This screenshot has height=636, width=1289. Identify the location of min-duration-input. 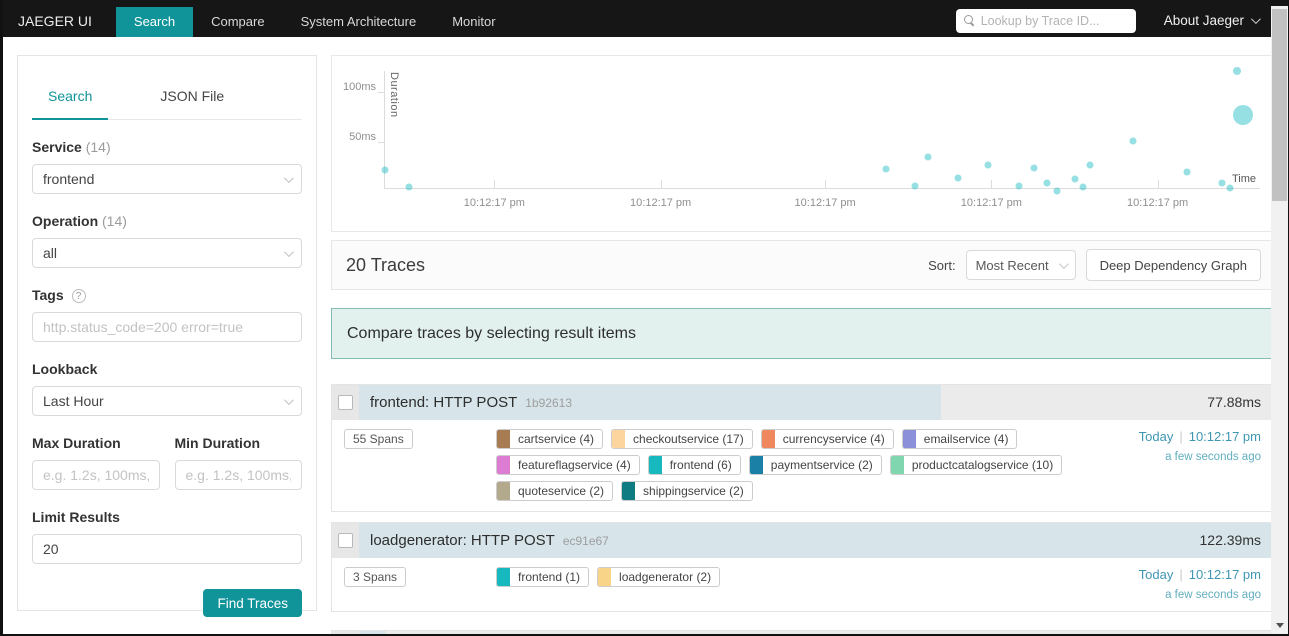
(238, 475).